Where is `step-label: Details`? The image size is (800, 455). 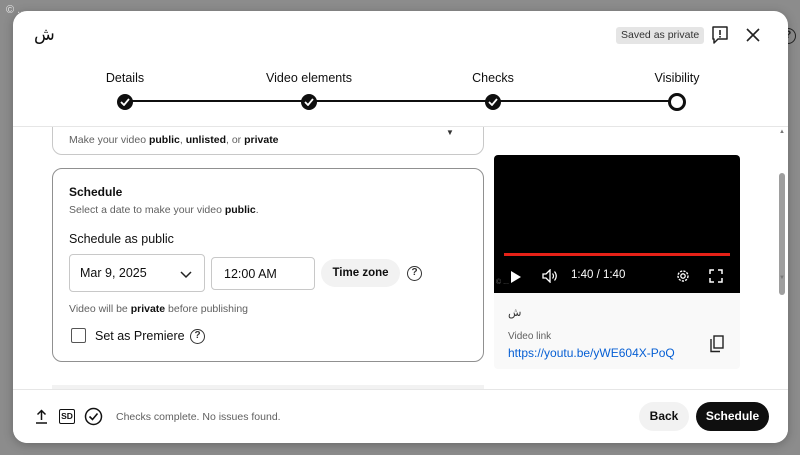
step-label: Details is located at coordinates (125, 78).